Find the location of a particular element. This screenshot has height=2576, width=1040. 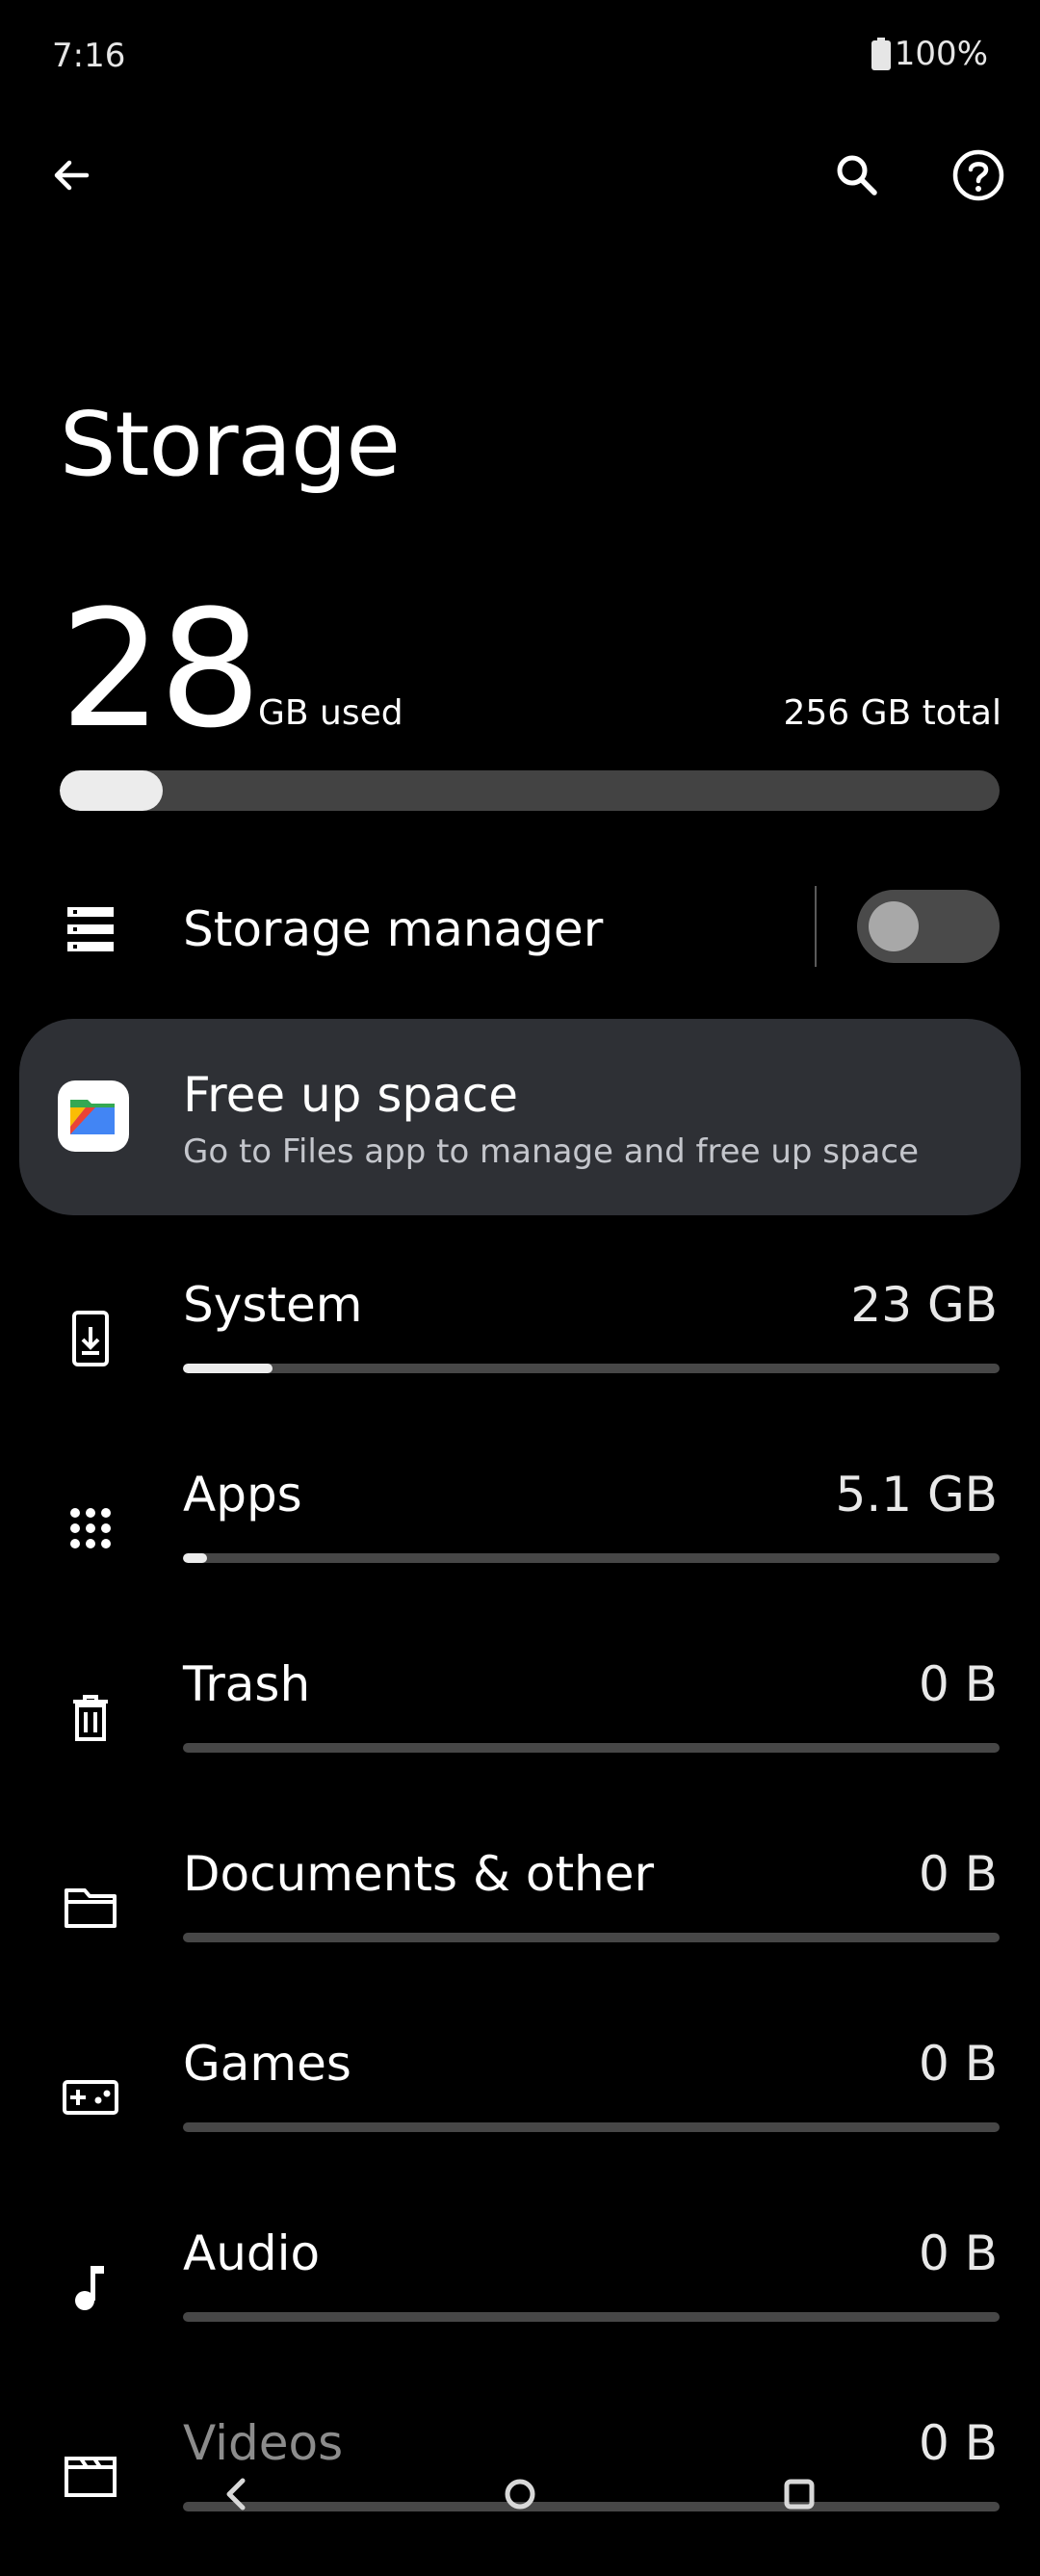

used-unit-label: GB used is located at coordinates (330, 713).